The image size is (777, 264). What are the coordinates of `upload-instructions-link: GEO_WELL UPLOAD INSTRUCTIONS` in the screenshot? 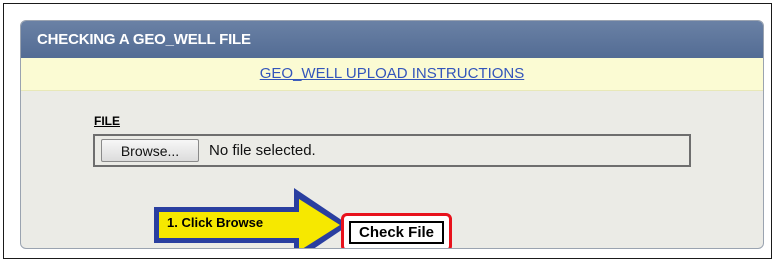 It's located at (392, 73).